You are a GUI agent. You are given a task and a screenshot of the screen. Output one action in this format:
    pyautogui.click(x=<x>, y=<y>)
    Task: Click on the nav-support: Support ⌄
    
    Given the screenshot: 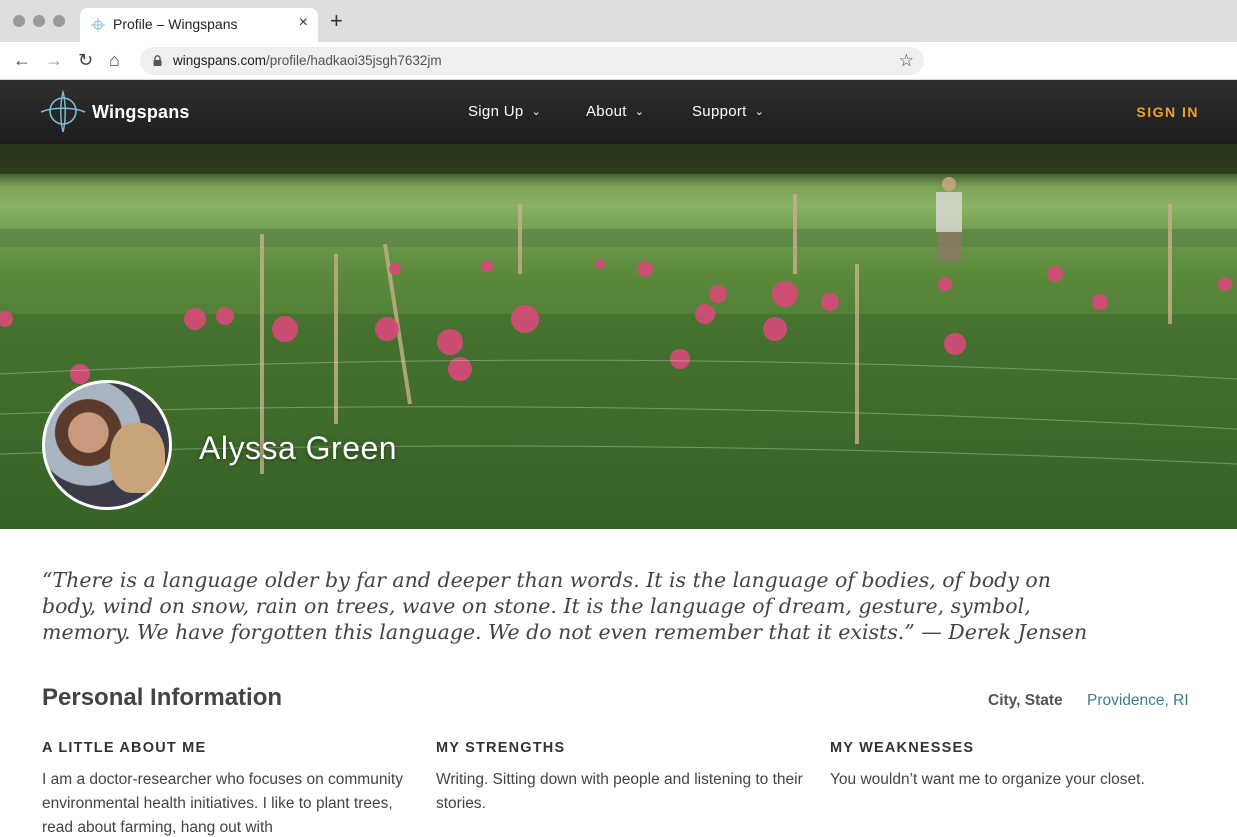 What is the action you would take?
    pyautogui.click(x=728, y=111)
    